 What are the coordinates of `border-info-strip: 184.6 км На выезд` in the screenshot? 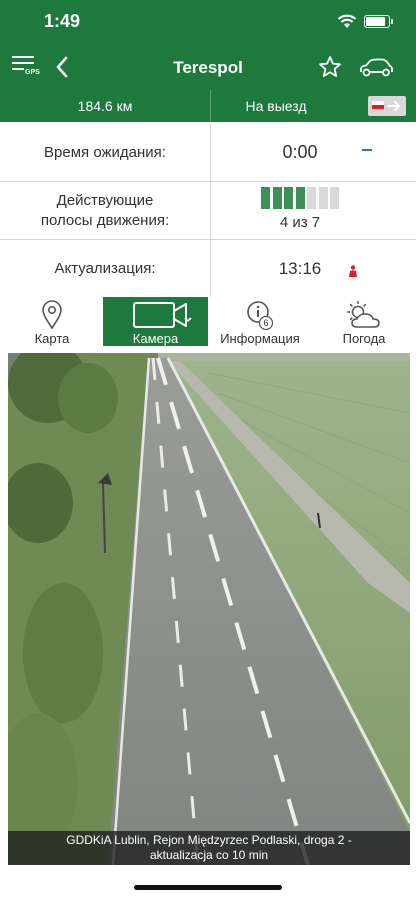 It's located at (208, 106).